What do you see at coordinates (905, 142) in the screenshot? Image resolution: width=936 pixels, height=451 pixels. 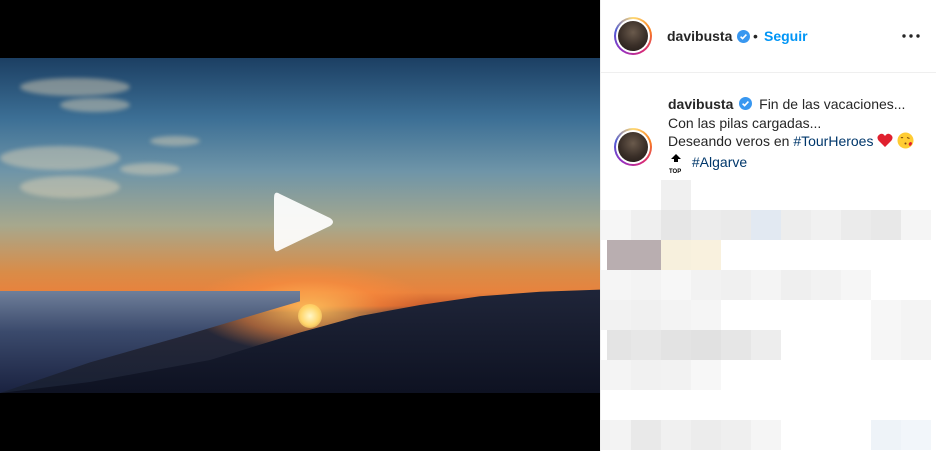 I see `kiss-face-emoji` at bounding box center [905, 142].